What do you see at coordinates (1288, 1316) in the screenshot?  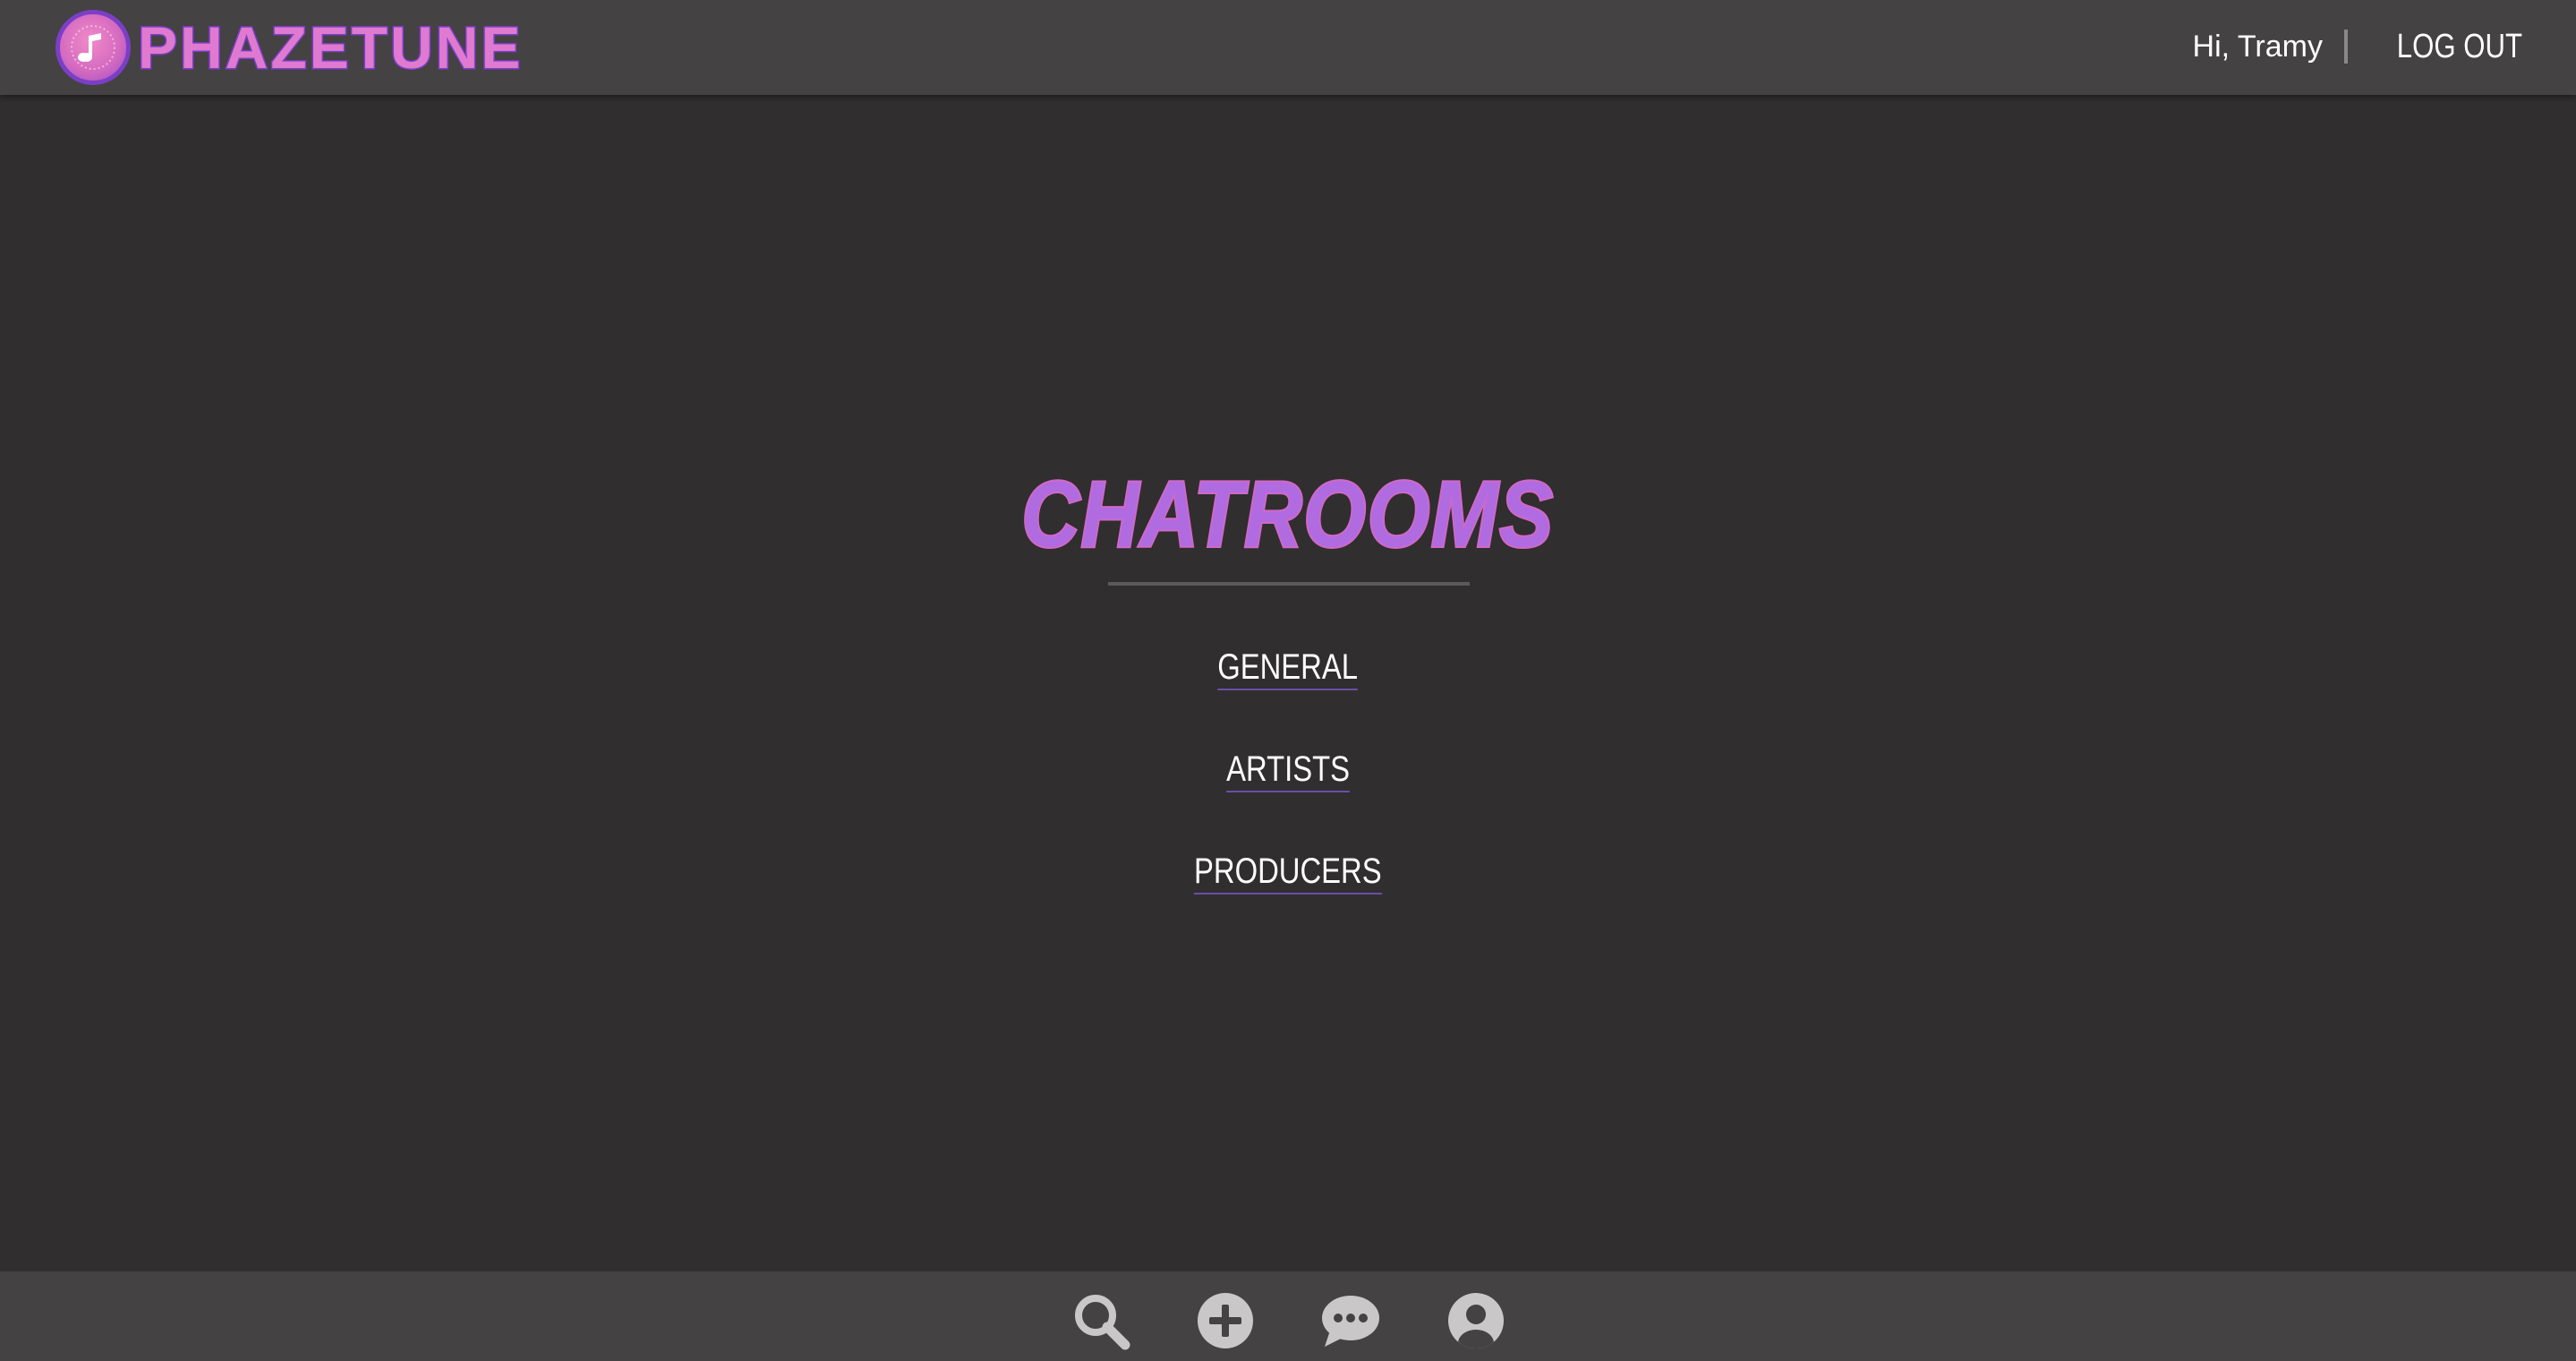 I see `bottom-nav` at bounding box center [1288, 1316].